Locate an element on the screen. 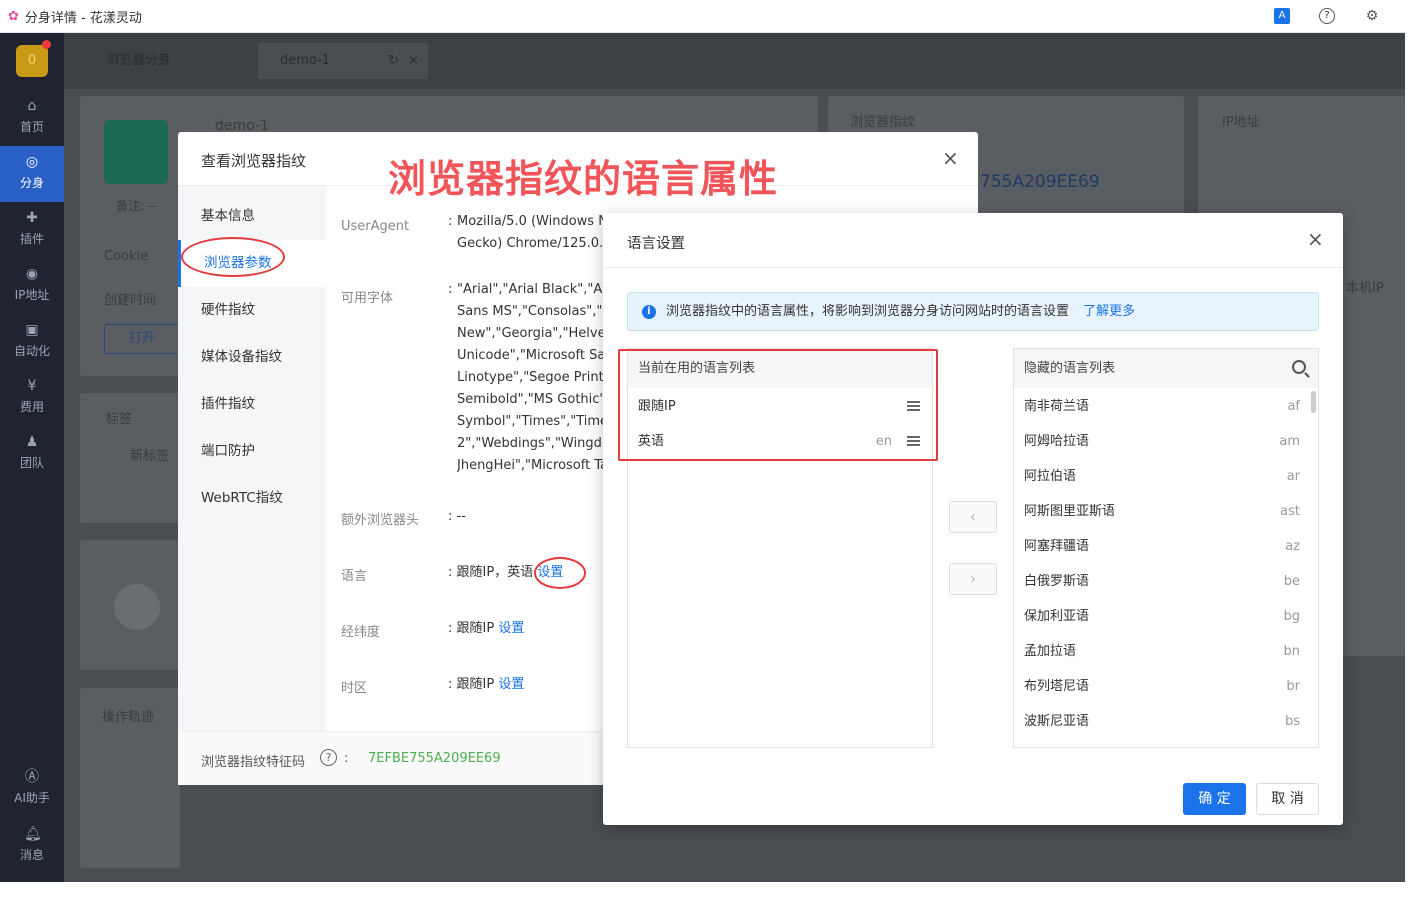 Image resolution: width=1422 pixels, height=899 pixels. font-line: JhengHei","Microsoft Ta is located at coordinates (531, 465).